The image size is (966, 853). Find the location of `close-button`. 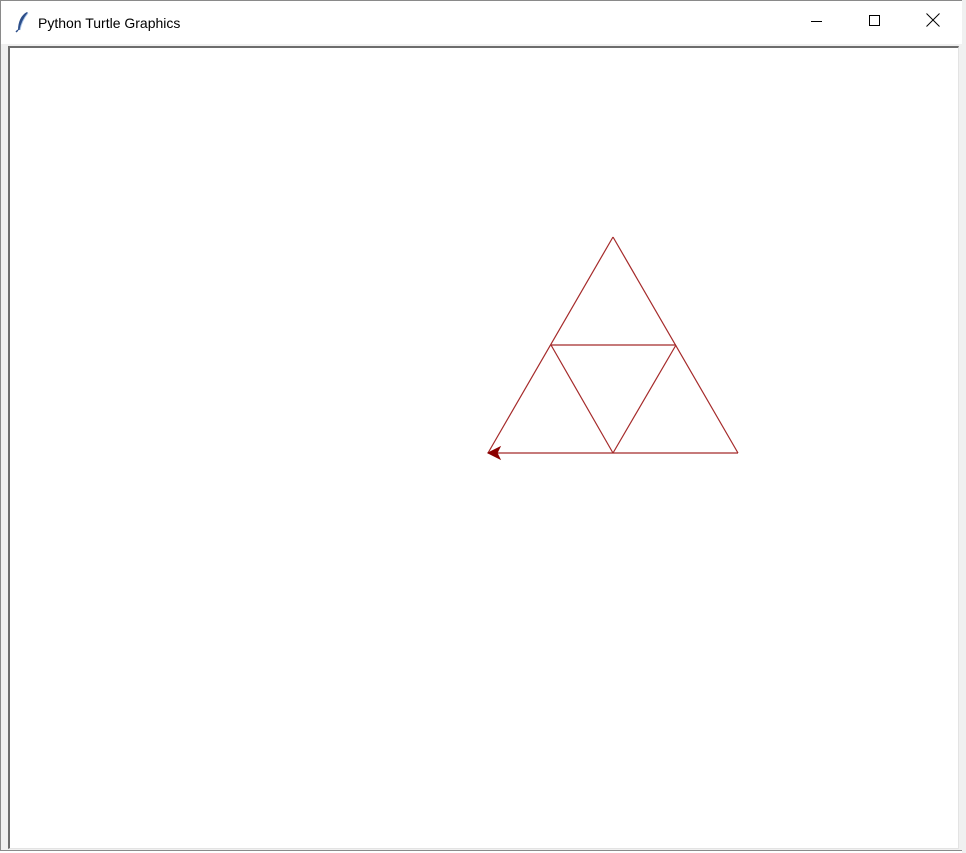

close-button is located at coordinates (933, 22).